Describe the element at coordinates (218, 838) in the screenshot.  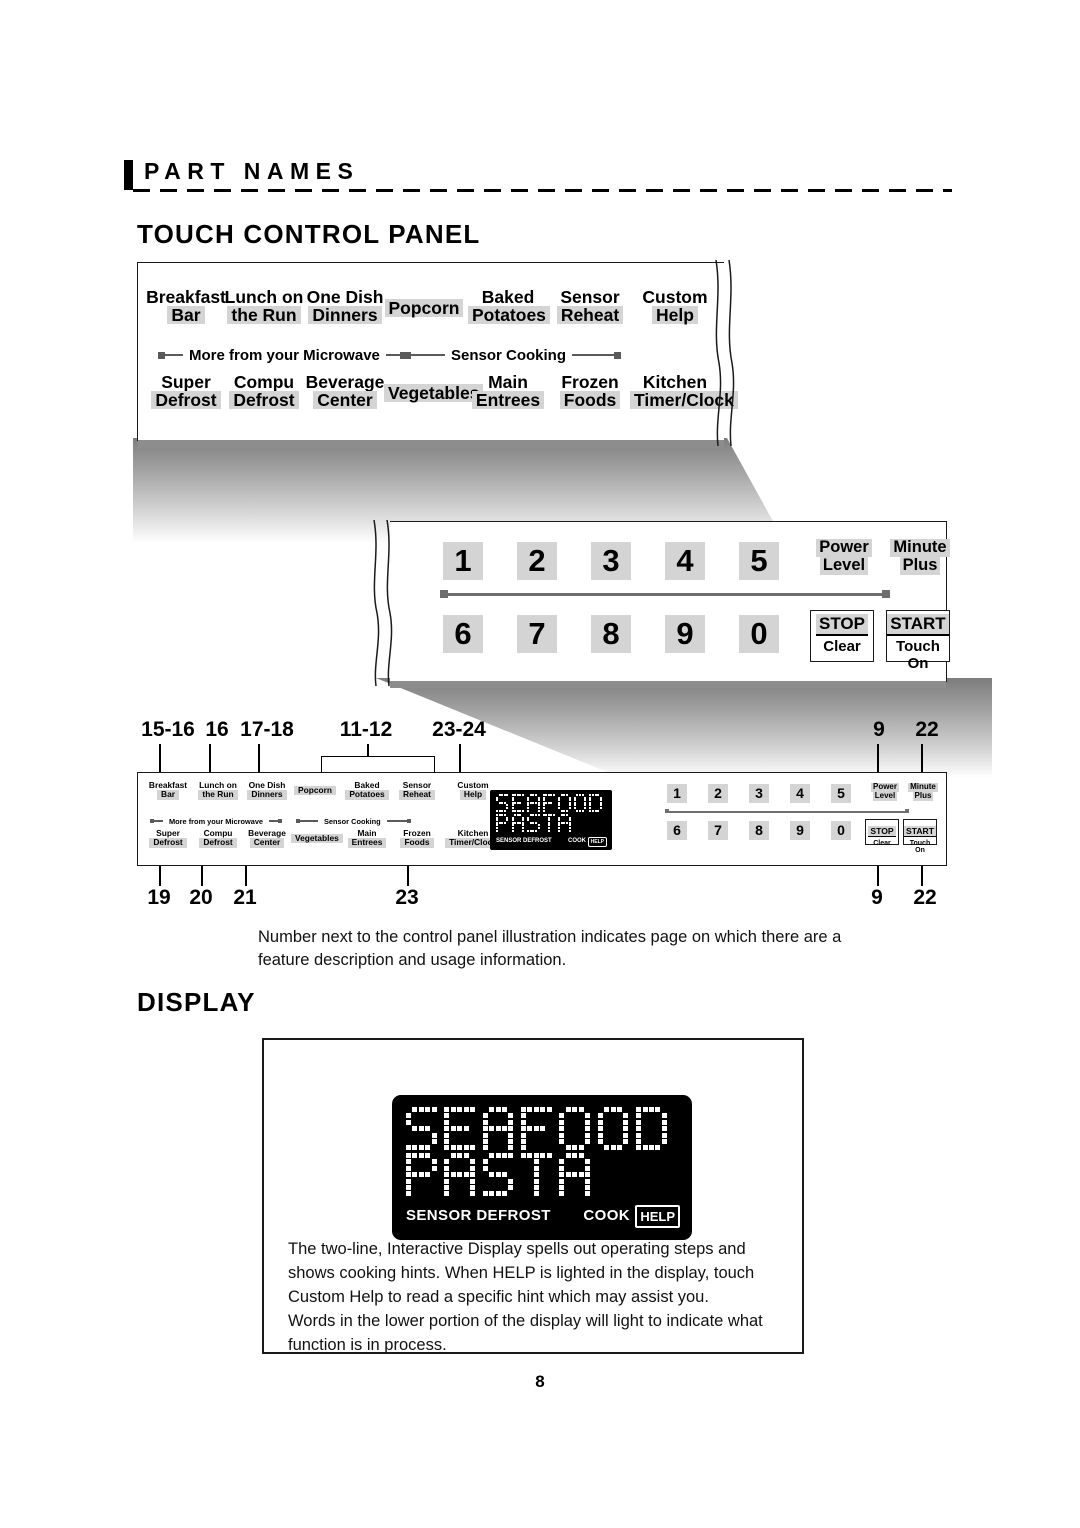
I see `mini-key-defrost: Compu Defrost` at that location.